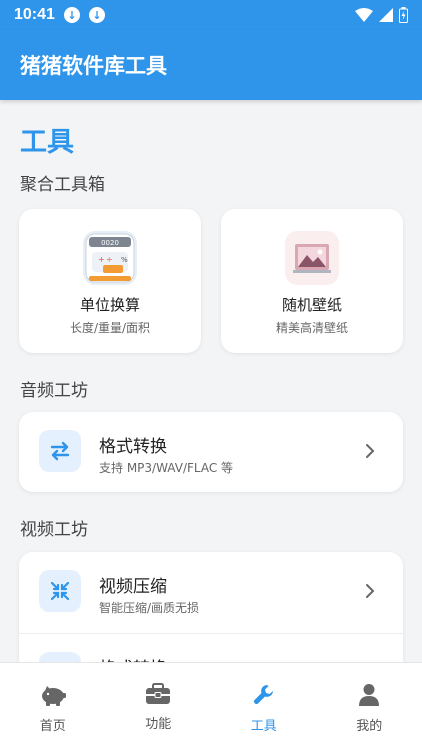  I want to click on wrench-icon, so click(263, 694).